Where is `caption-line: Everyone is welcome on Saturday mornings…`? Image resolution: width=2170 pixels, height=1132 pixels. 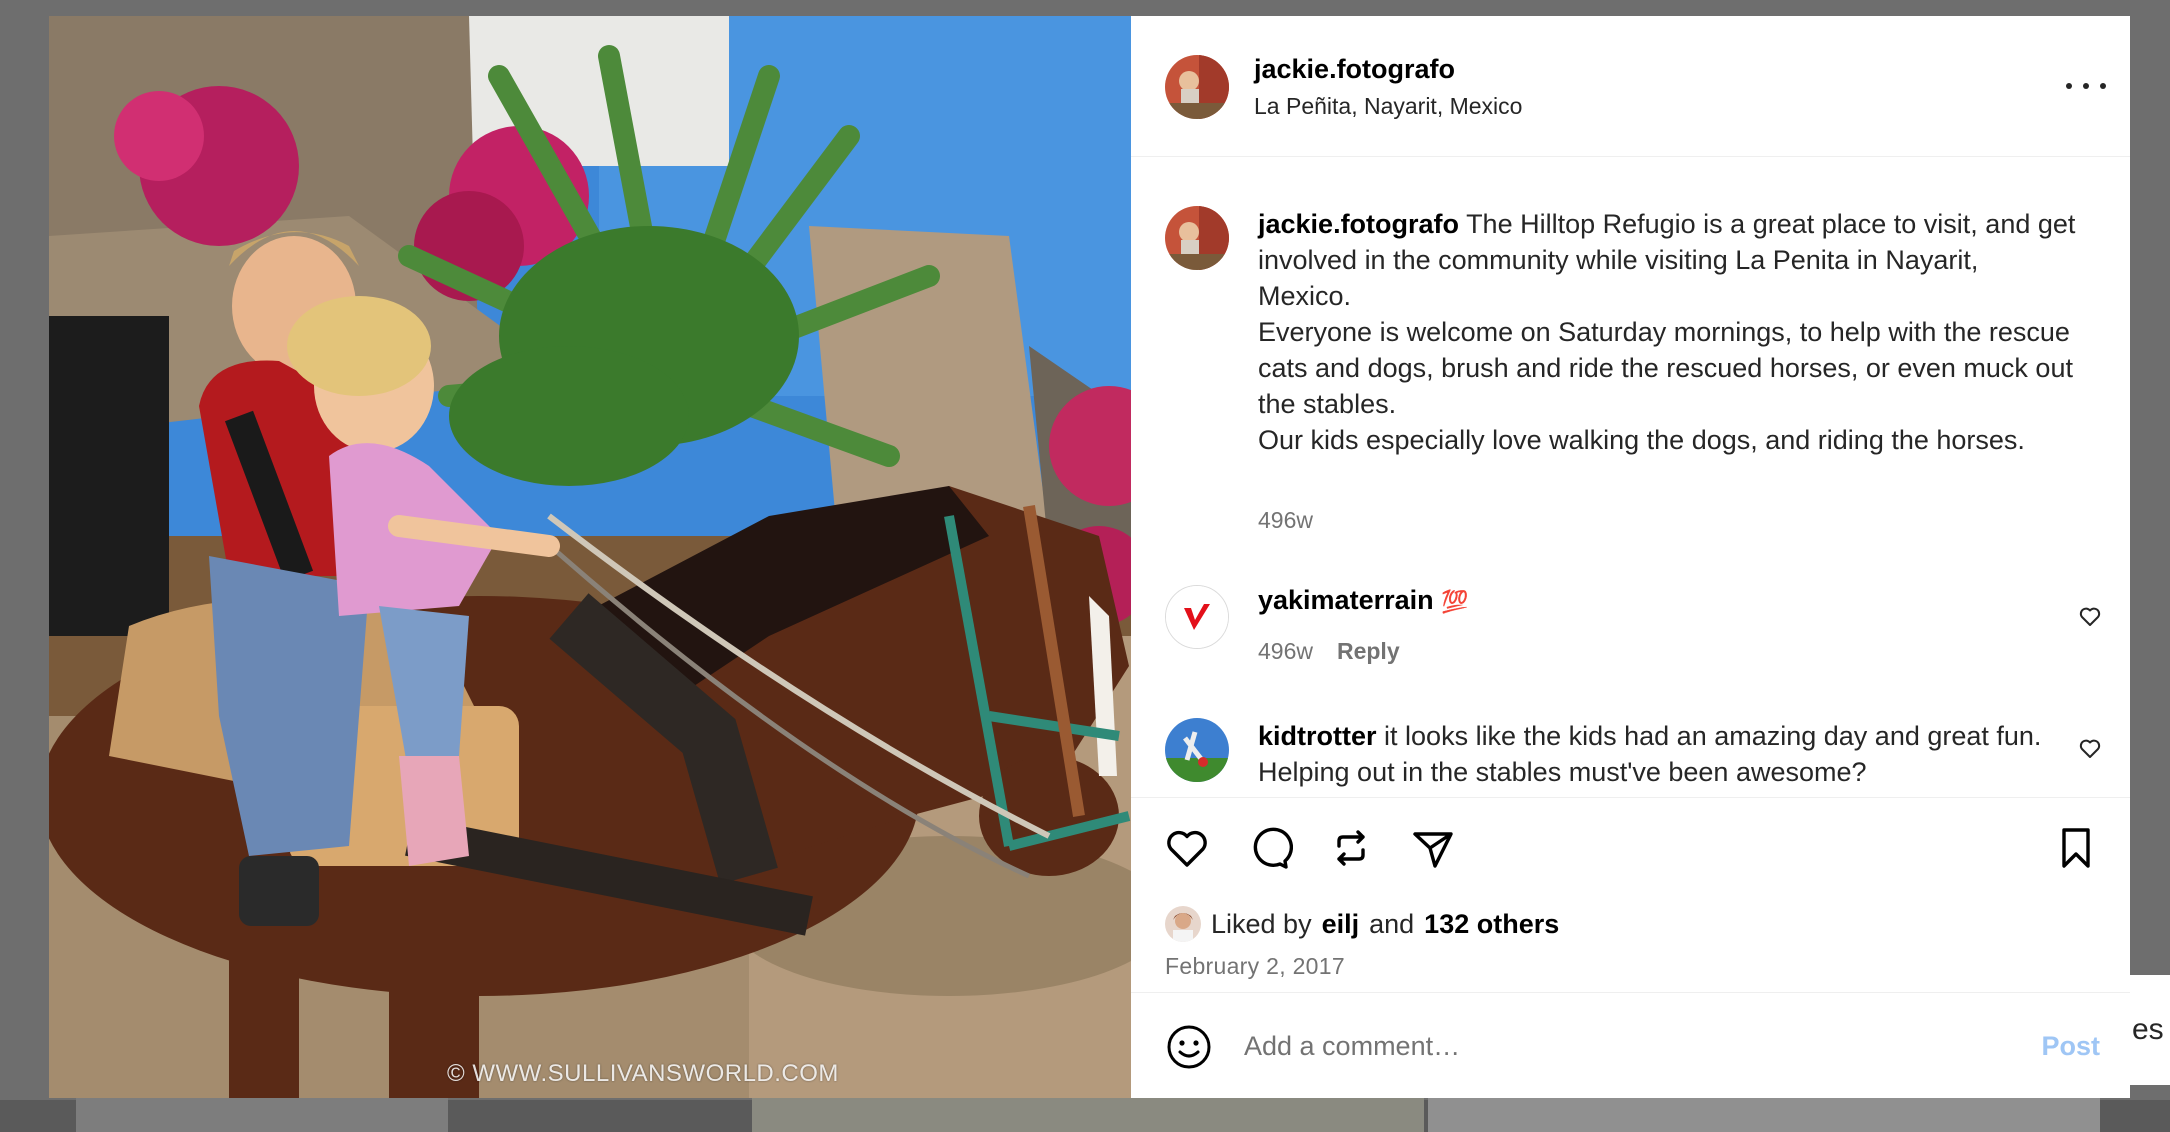 caption-line: Everyone is welcome on Saturday mornings… is located at coordinates (1665, 368).